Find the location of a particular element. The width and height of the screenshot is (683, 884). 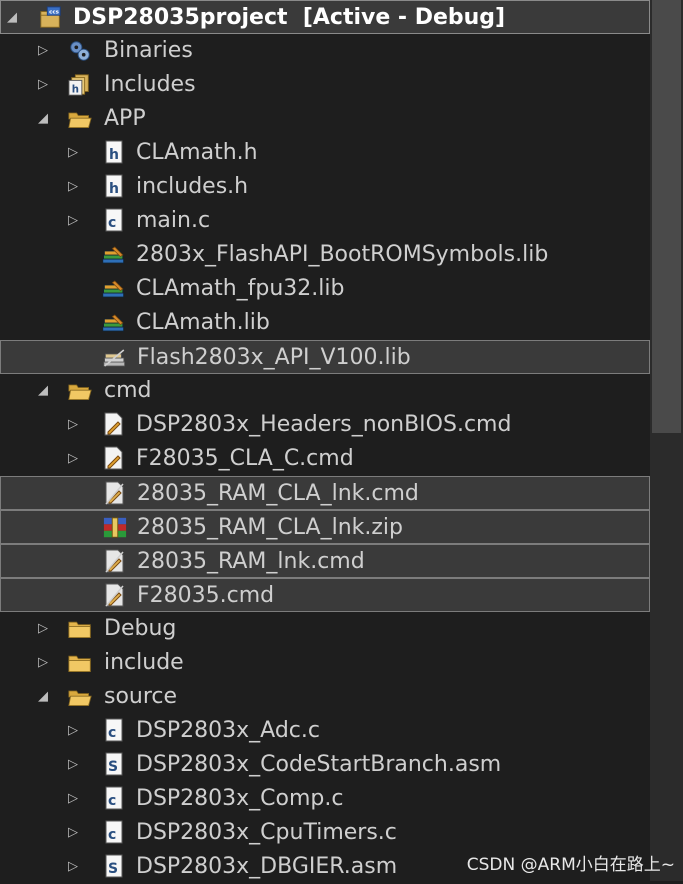

tree-item-ram-cla-lnk-cmd: 28035_RAM_CLA_lnk.cmd is located at coordinates (325, 493).